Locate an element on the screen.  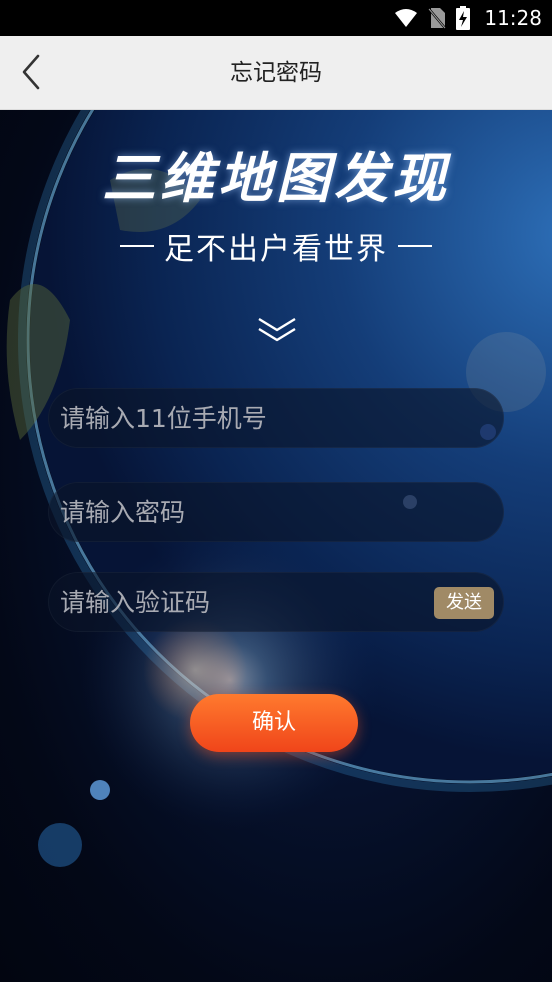
phone-field is located at coordinates (276, 418).